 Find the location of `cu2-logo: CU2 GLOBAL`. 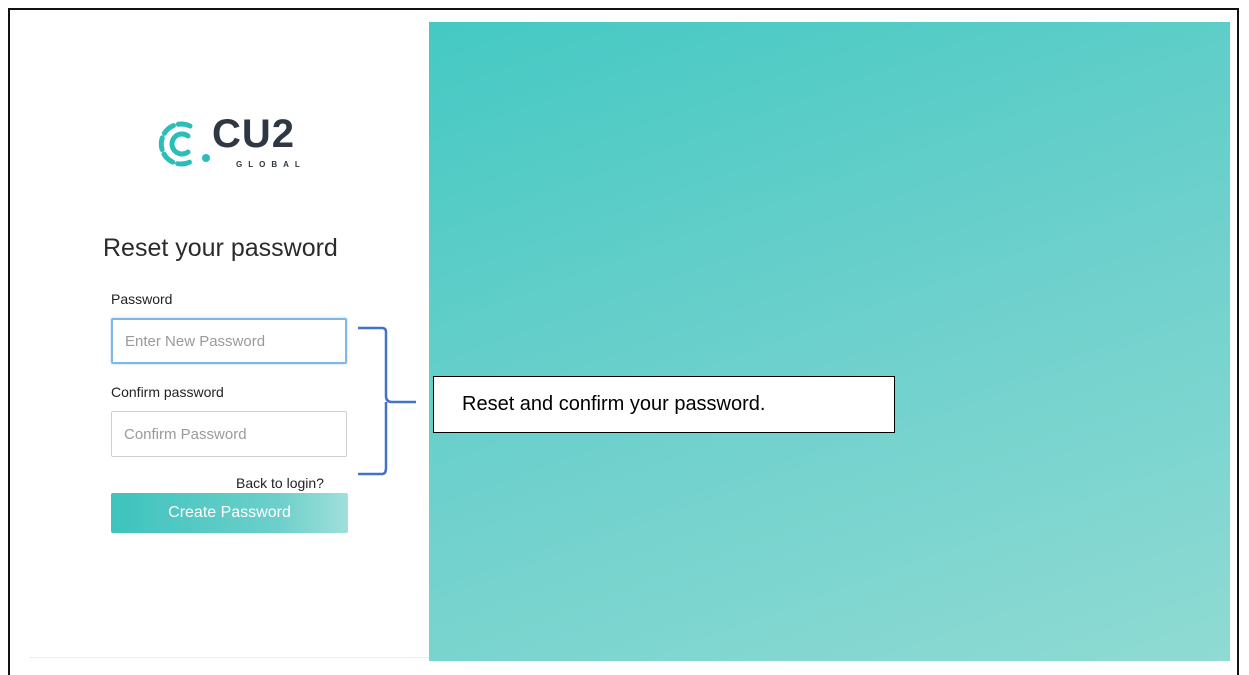

cu2-logo: CU2 GLOBAL is located at coordinates (238, 143).